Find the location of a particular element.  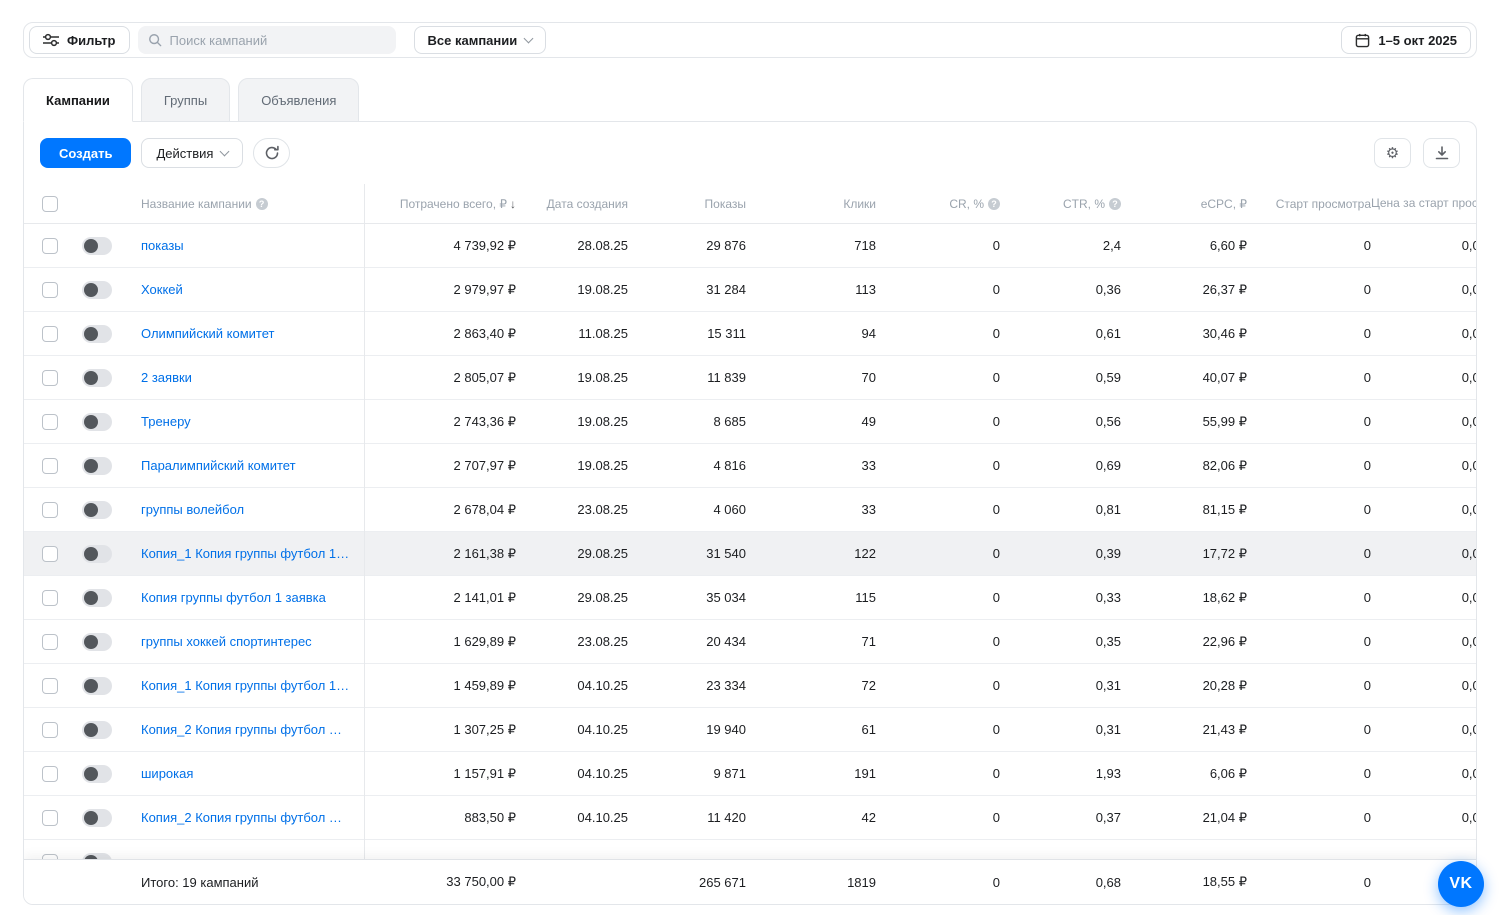

campaign-name-link: Паралимпийский комитет is located at coordinates (218, 465).